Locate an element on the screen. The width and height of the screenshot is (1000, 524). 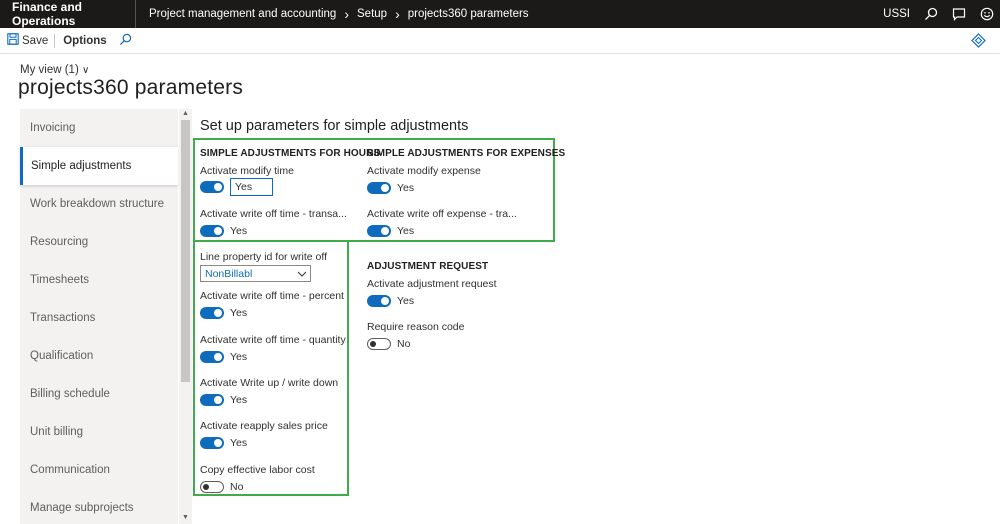
modify-expense-value: Yes is located at coordinates (406, 188).